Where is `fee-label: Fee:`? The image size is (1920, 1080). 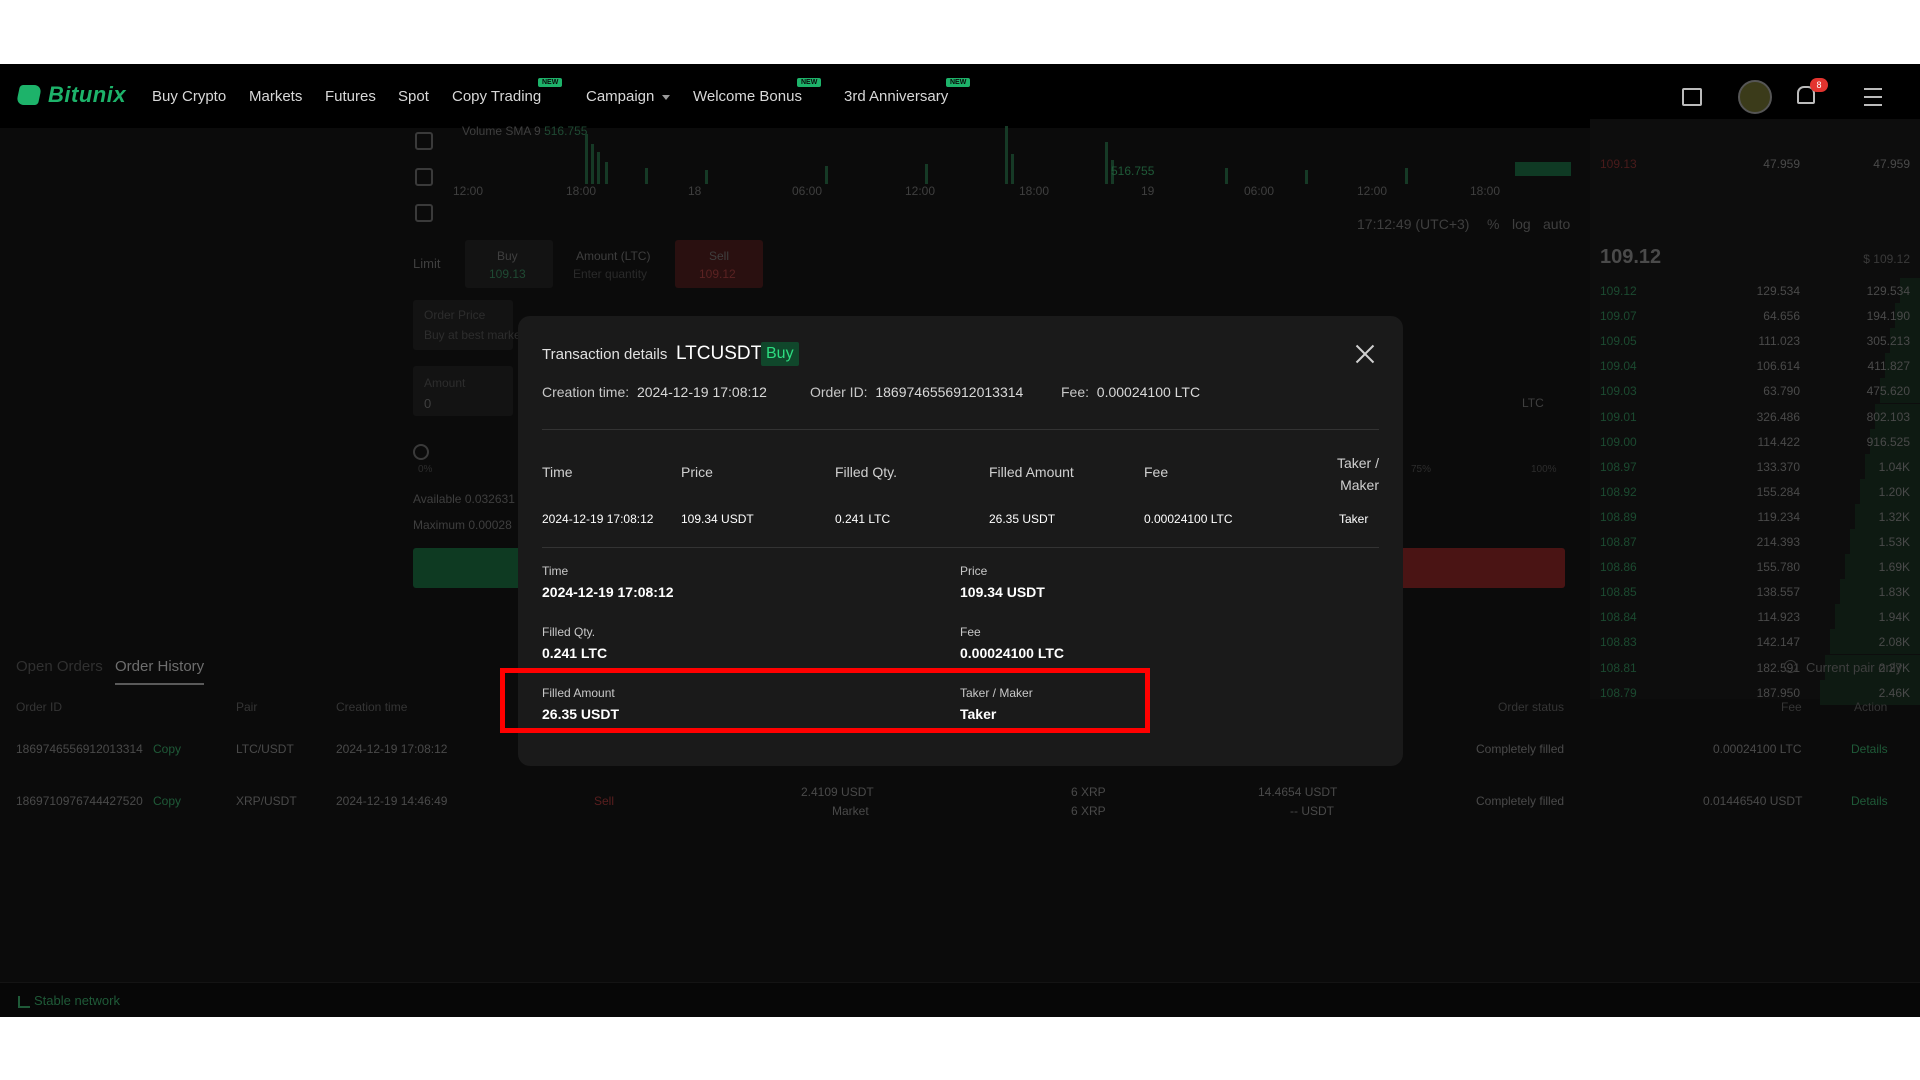
fee-label: Fee: is located at coordinates (1075, 392).